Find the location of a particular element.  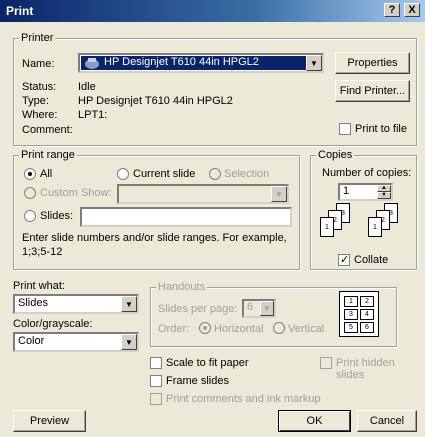

color-value: Color is located at coordinates (31, 341).